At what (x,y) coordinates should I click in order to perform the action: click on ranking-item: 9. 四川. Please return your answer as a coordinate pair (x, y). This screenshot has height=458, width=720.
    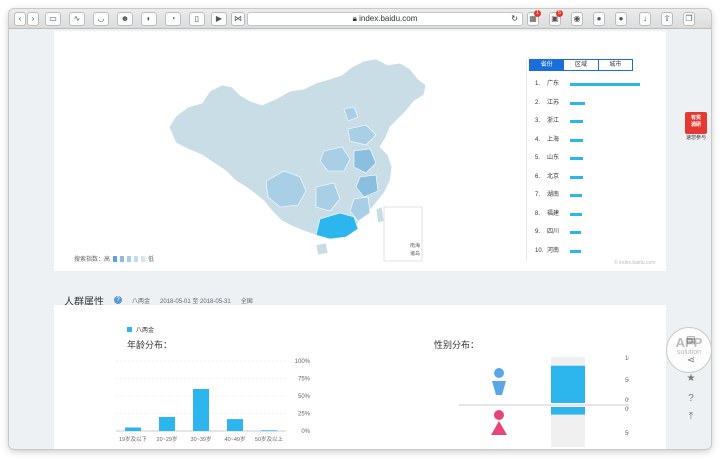
    Looking at the image, I should click on (597, 232).